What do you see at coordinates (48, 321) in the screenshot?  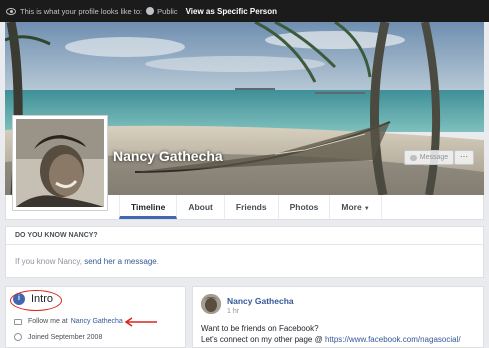 I see `follow-prefix: Follow me at` at bounding box center [48, 321].